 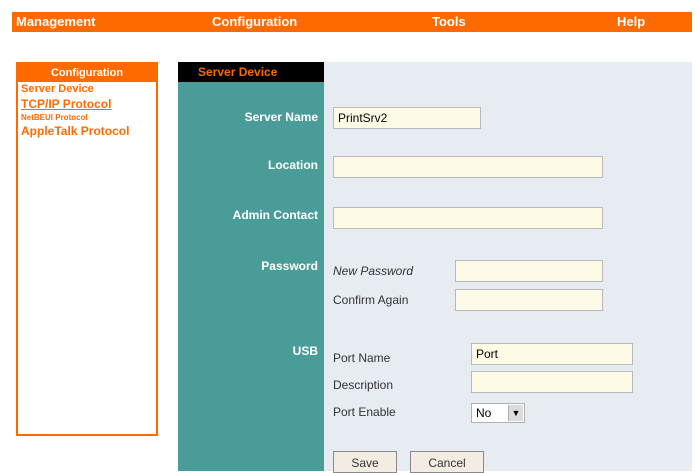 What do you see at coordinates (87, 89) in the screenshot?
I see `sidebar-item-server-device: Server Device` at bounding box center [87, 89].